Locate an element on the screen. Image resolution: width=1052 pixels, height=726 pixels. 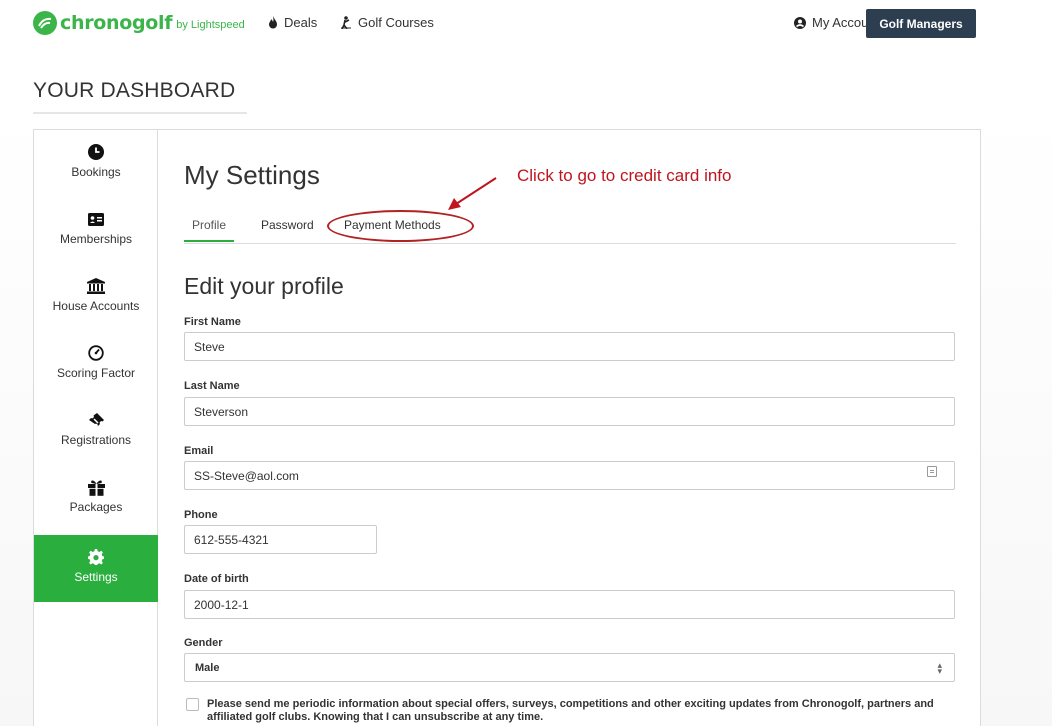
phone-label: Phone is located at coordinates (201, 515).